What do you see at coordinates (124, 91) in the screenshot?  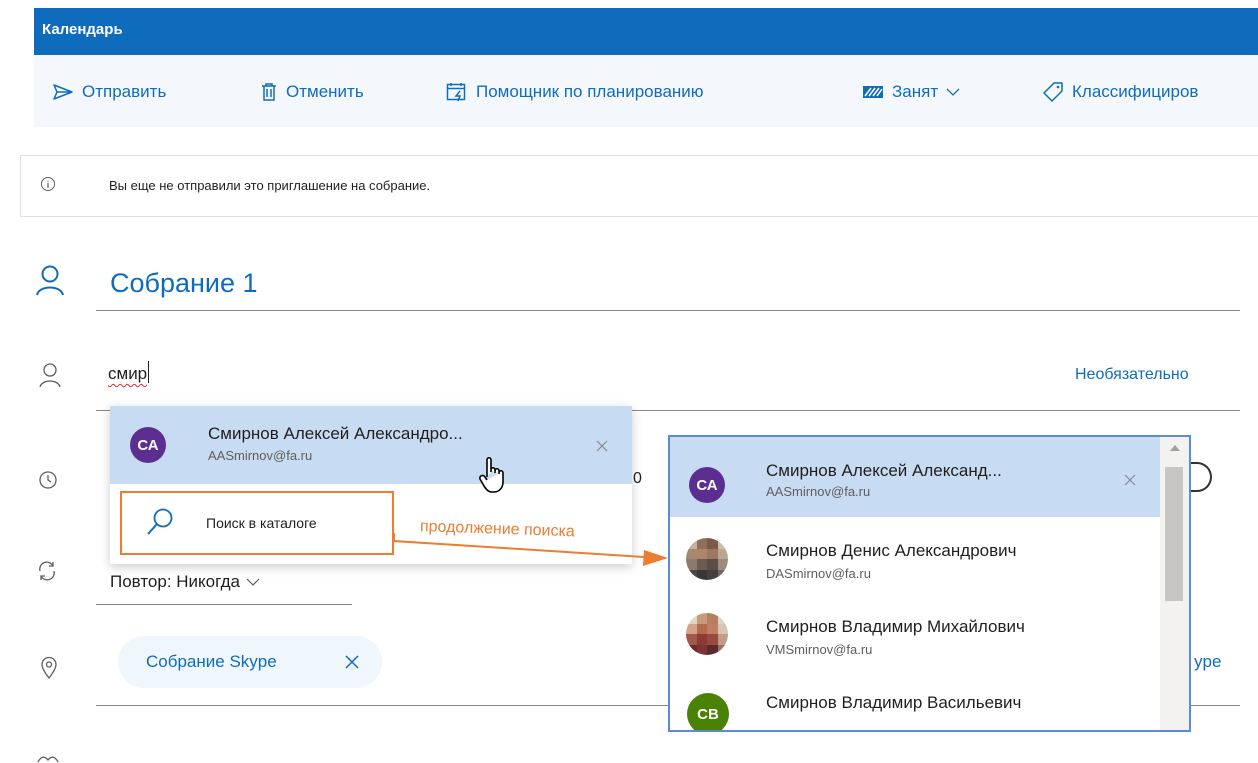 I see `send-label: Отправить` at bounding box center [124, 91].